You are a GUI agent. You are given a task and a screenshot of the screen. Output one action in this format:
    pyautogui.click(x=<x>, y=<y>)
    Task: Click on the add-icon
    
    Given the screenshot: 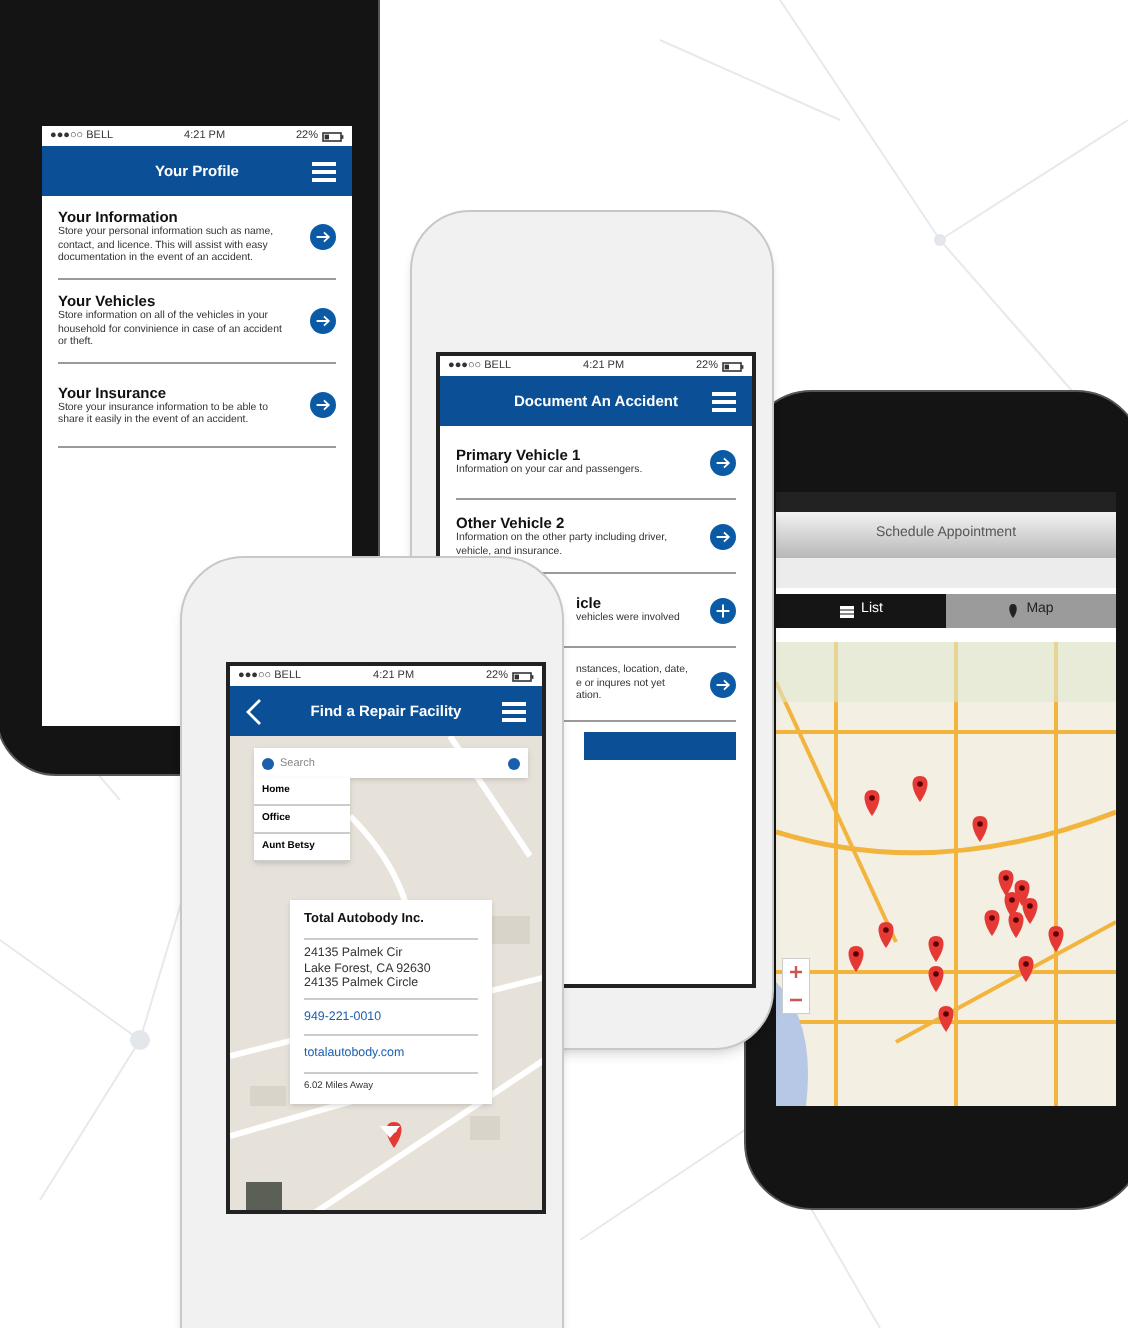 What is the action you would take?
    pyautogui.click(x=723, y=610)
    